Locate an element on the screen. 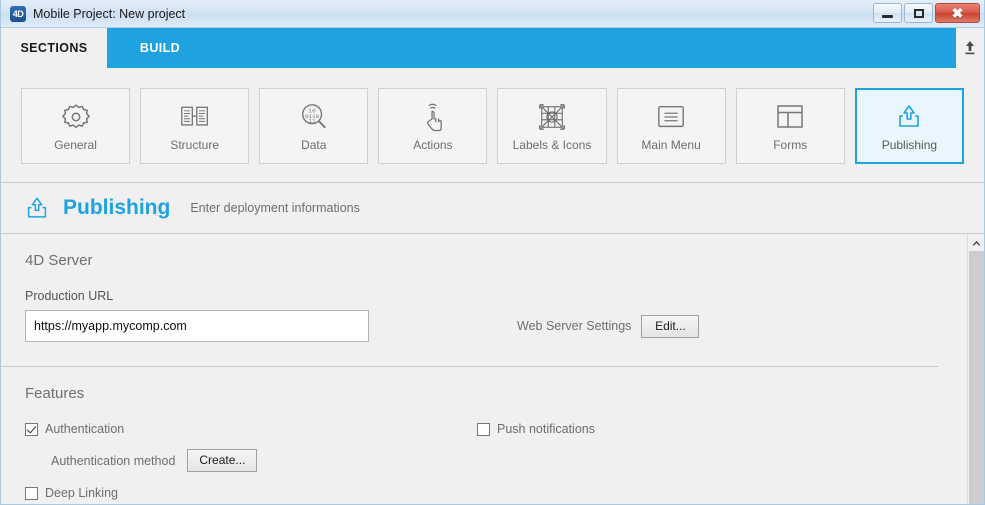 The image size is (985, 505). minimize-button is located at coordinates (887, 13).